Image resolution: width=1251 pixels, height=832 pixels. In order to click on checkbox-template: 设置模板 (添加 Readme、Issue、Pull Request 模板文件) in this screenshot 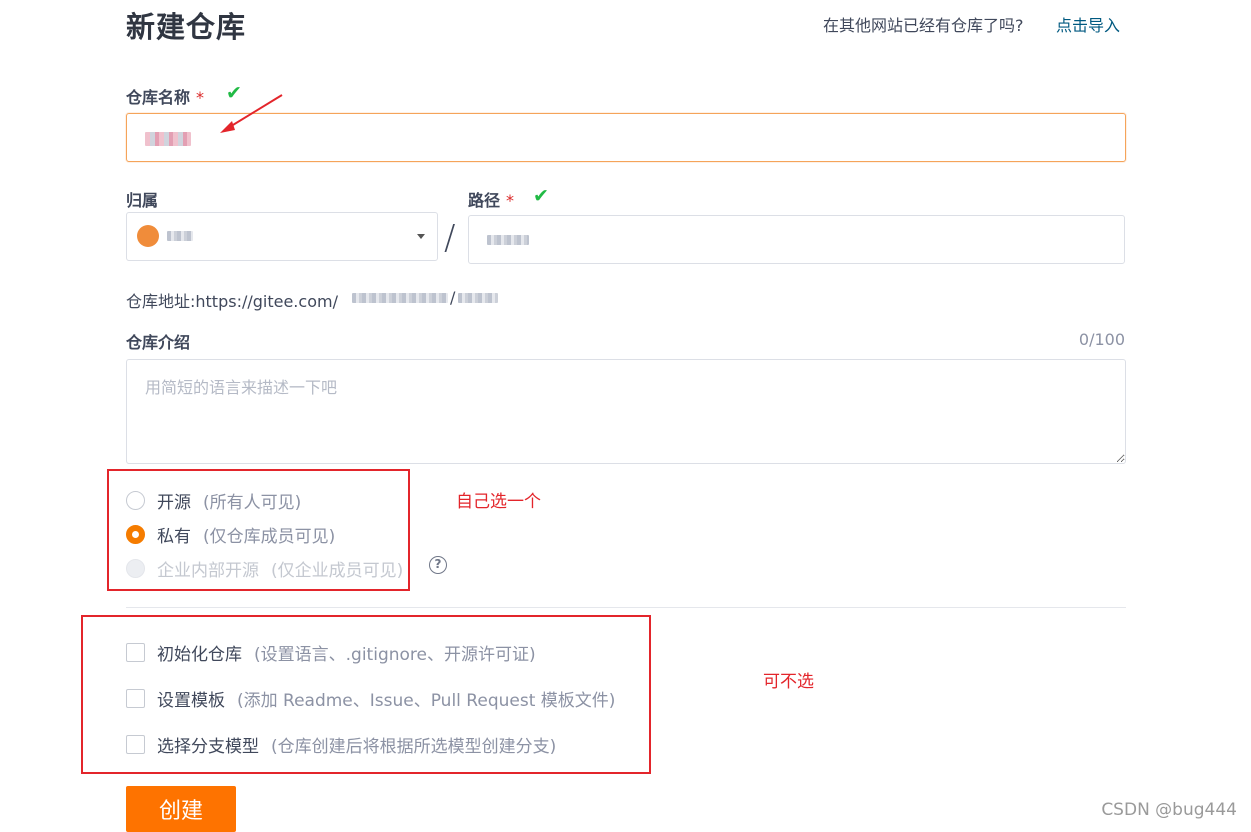, I will do `click(371, 699)`.